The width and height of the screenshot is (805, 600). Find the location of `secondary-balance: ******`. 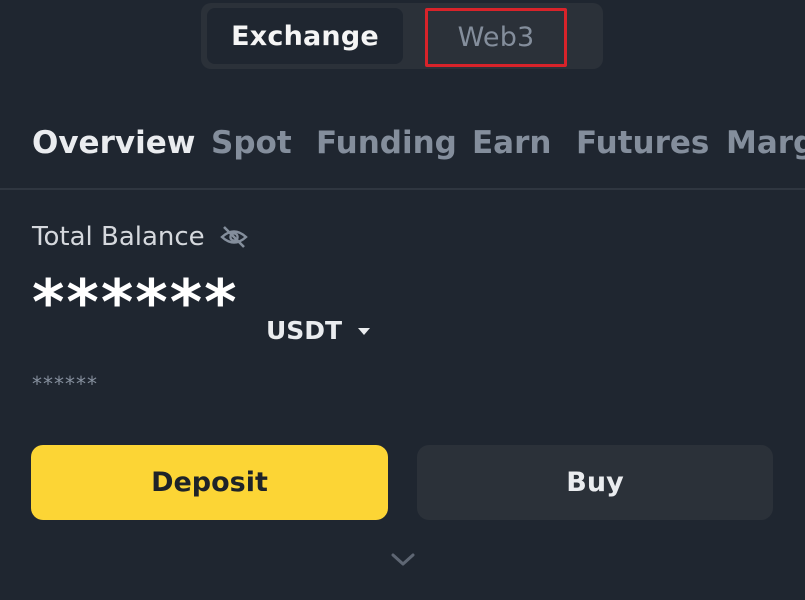

secondary-balance: ****** is located at coordinates (65, 384).